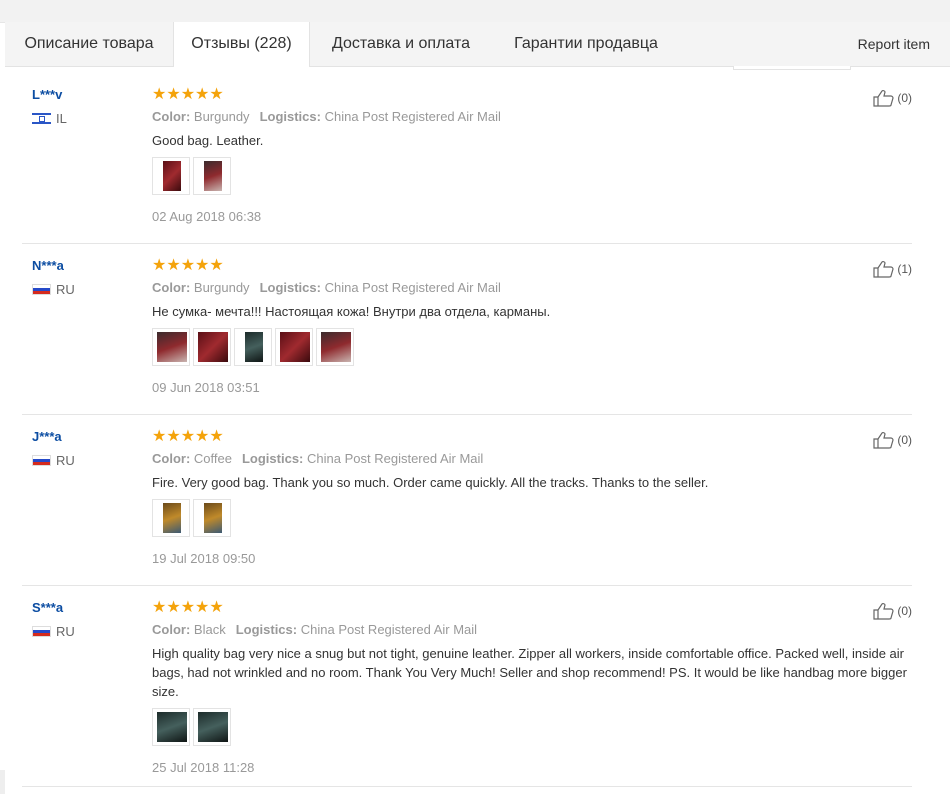 The image size is (950, 794). What do you see at coordinates (2, 782) in the screenshot?
I see `page-edge` at bounding box center [2, 782].